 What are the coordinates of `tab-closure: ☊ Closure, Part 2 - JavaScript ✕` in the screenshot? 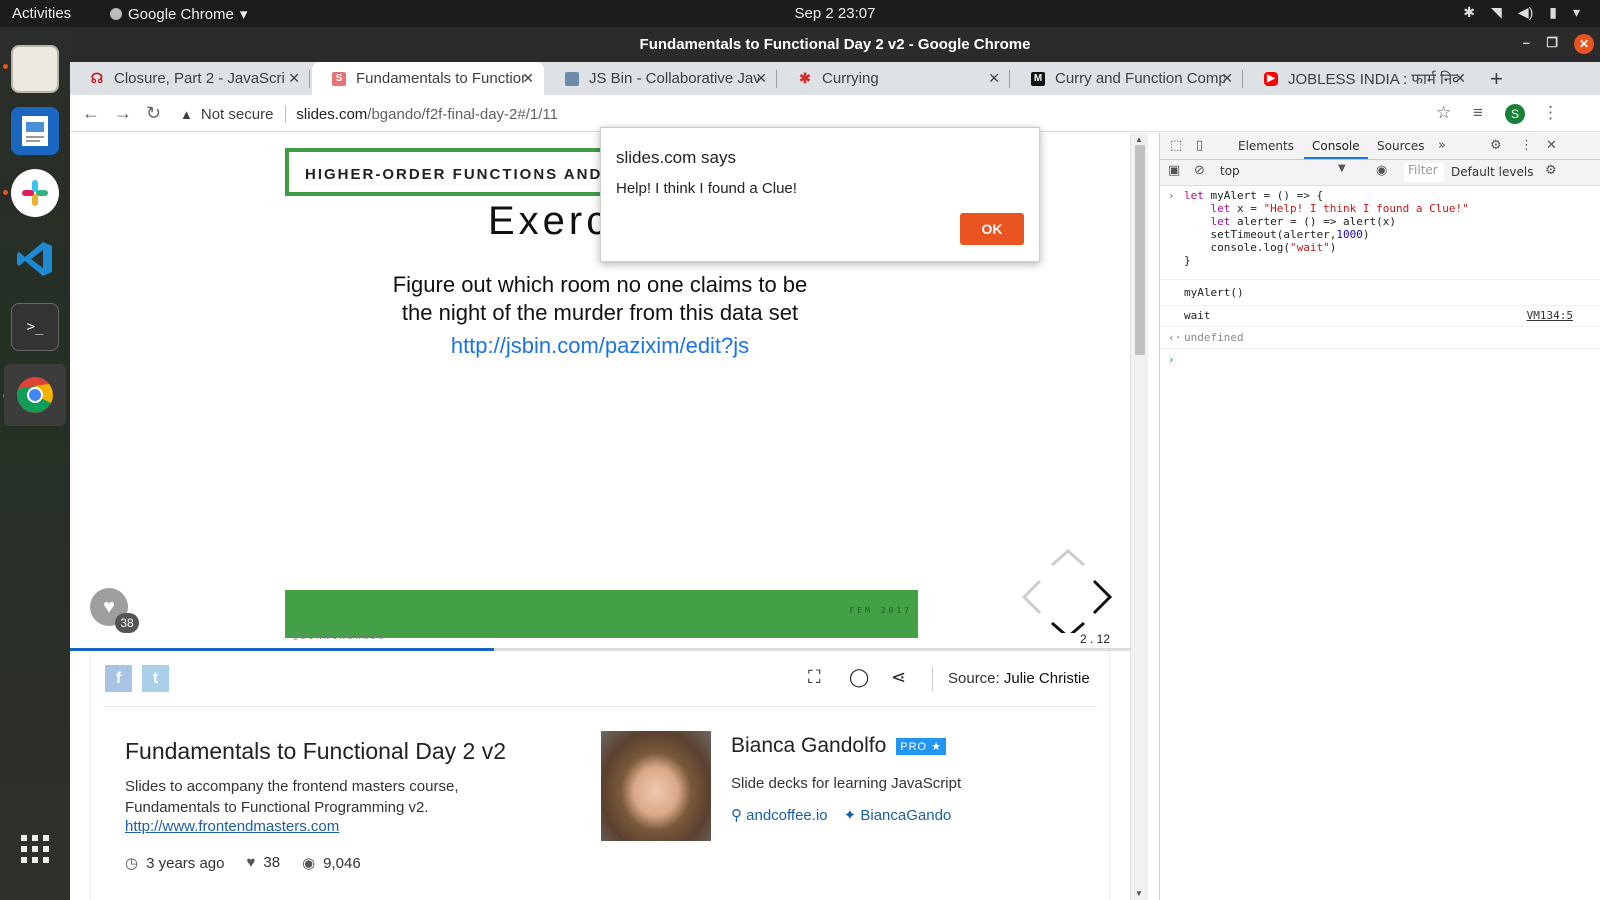 It's located at (190, 78).